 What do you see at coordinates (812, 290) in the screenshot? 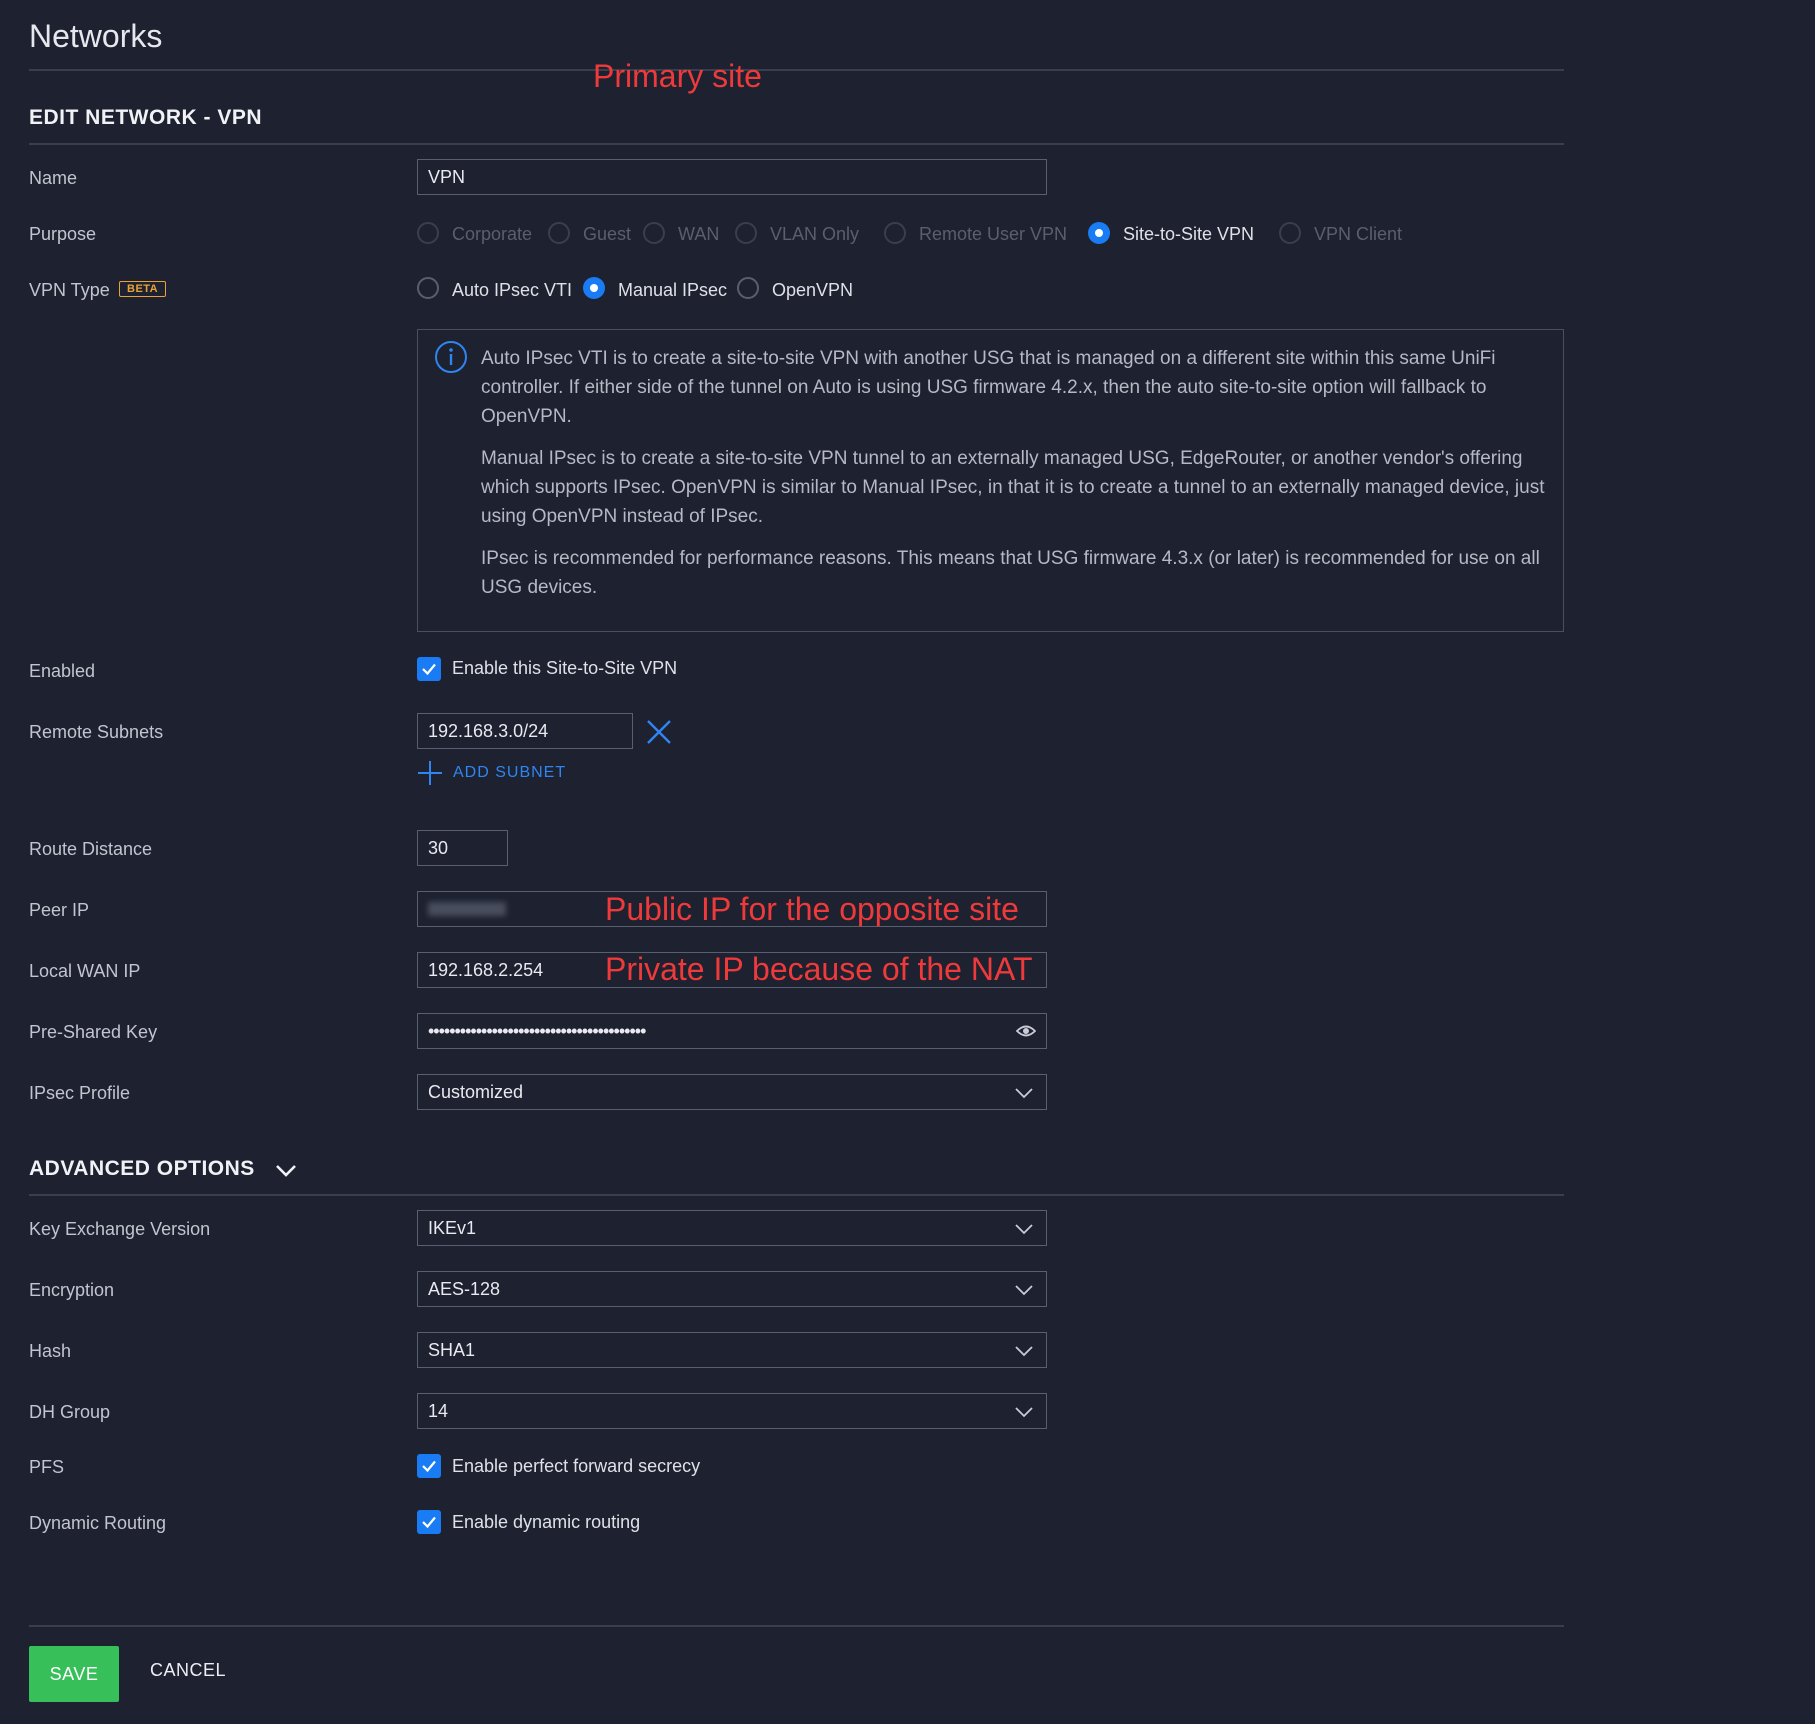
I see `vpn-type-option-openvpn: OpenVPN` at bounding box center [812, 290].